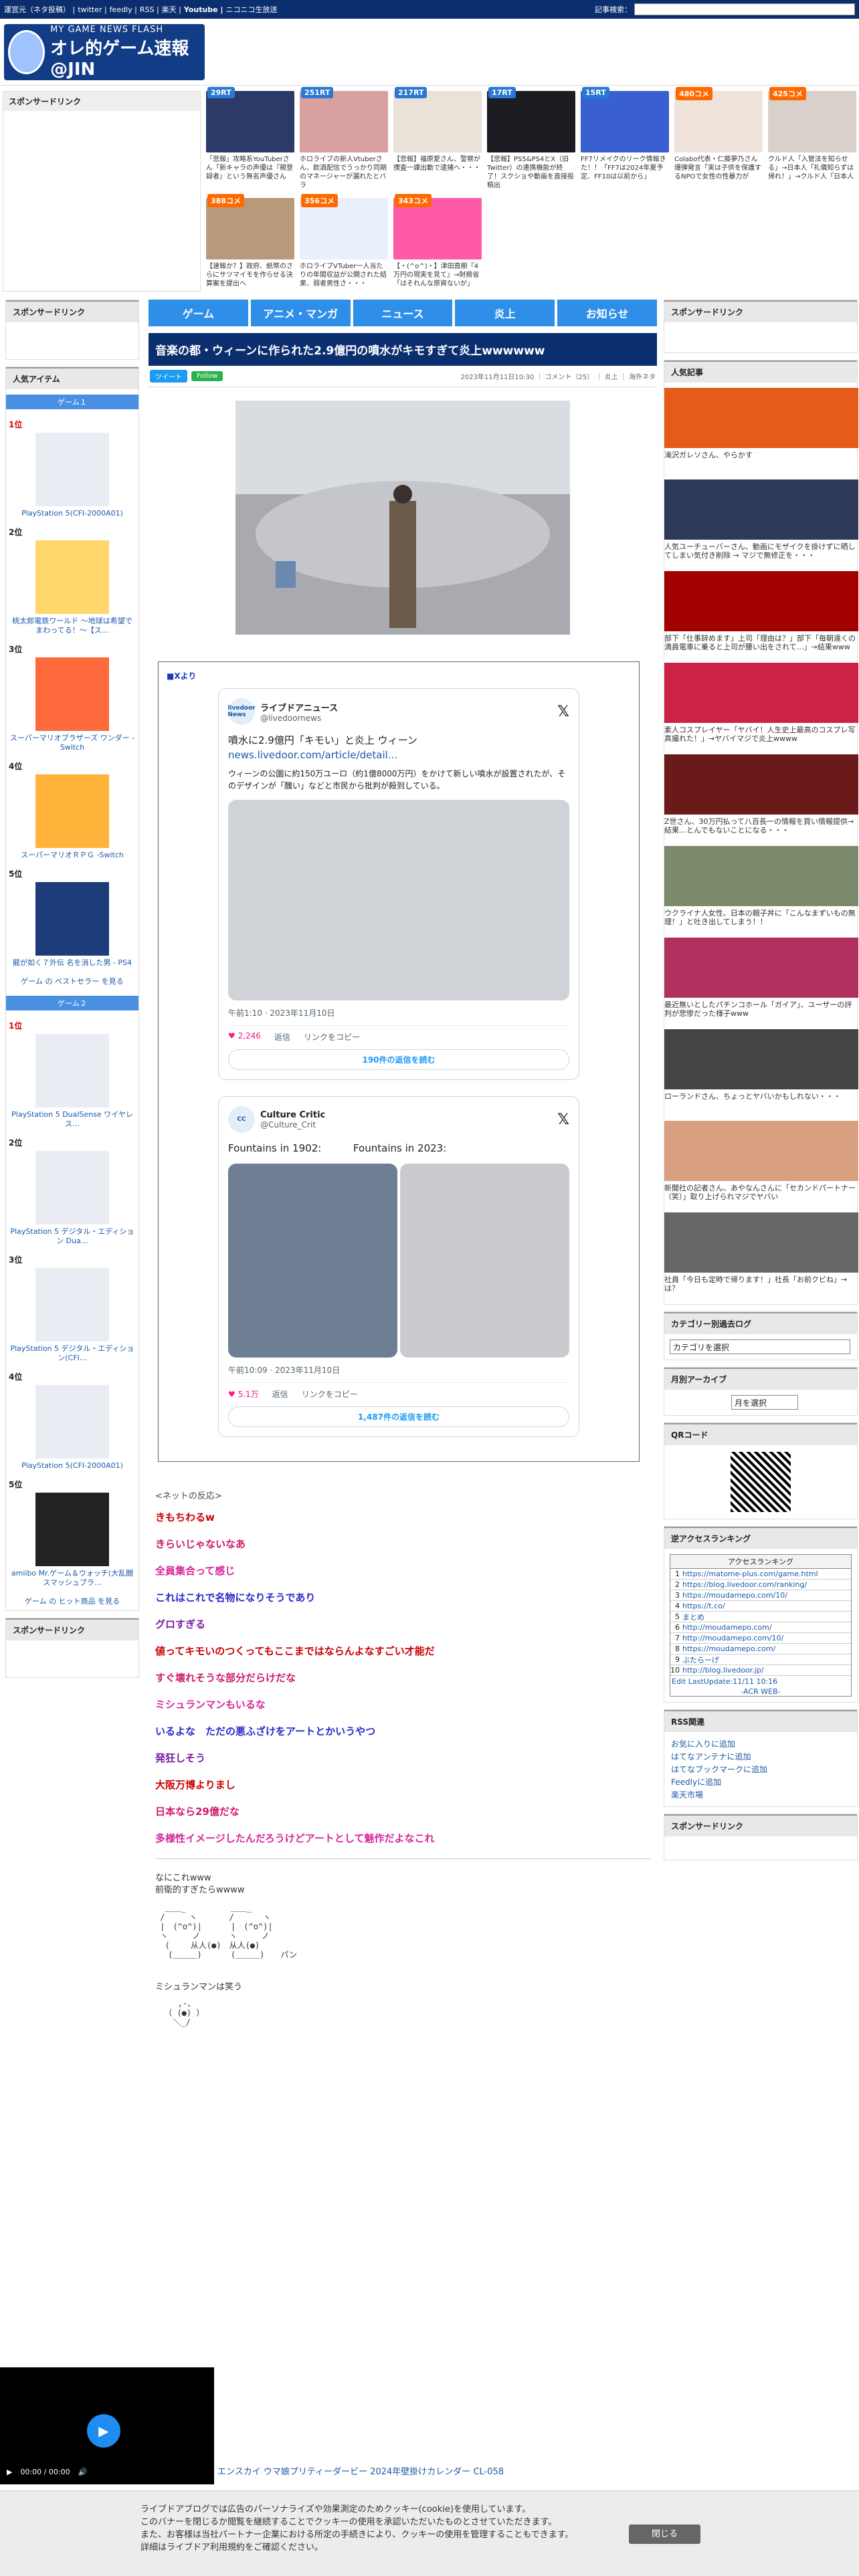 The height and width of the screenshot is (2576, 859). Describe the element at coordinates (399, 1416) in the screenshot. I see `tweet2-more: 1,487件の返信を読む` at that location.